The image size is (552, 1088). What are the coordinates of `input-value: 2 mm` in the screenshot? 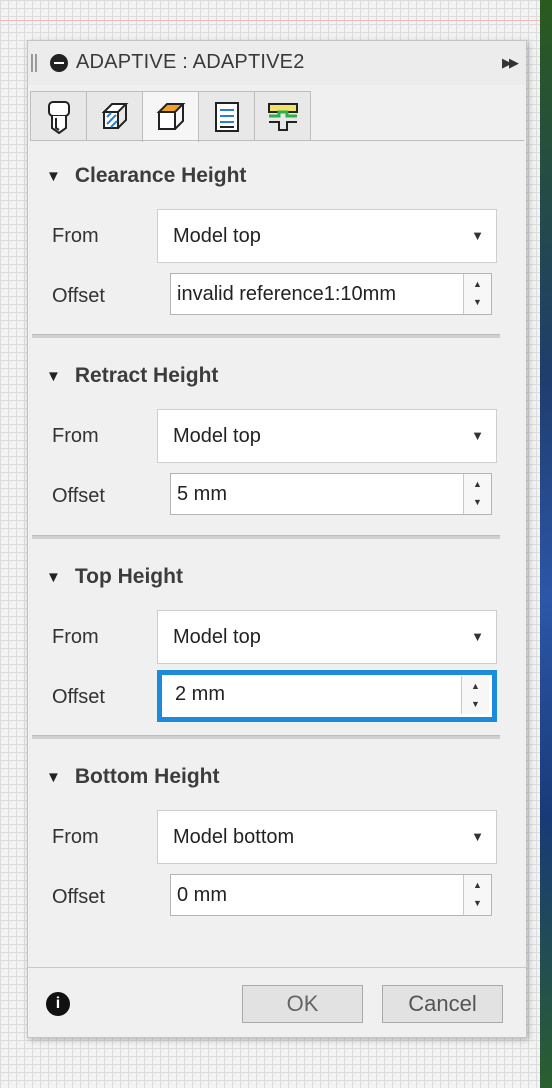 It's located at (200, 694).